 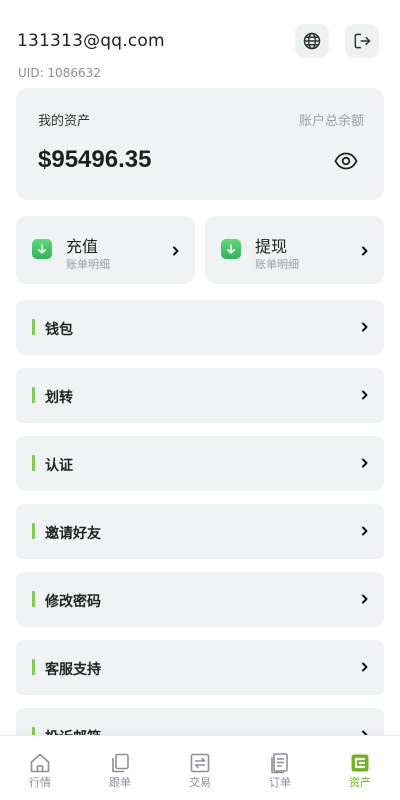 I want to click on tab-label: 行情, so click(x=40, y=782).